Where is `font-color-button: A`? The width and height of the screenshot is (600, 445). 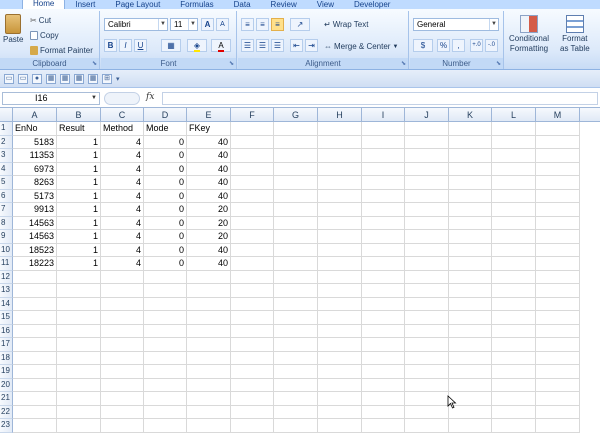
font-color-button: A is located at coordinates (221, 45).